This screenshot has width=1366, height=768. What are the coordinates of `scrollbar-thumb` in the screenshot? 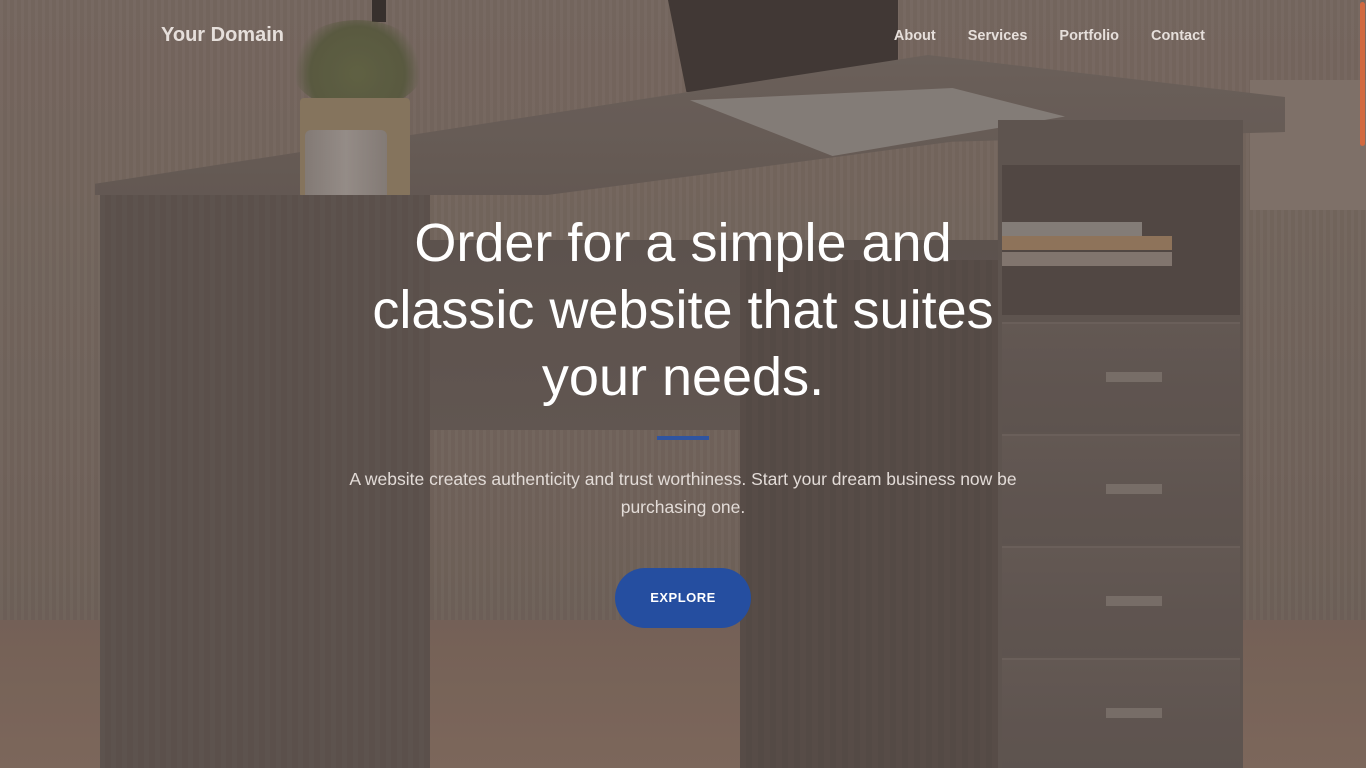 It's located at (1362, 74).